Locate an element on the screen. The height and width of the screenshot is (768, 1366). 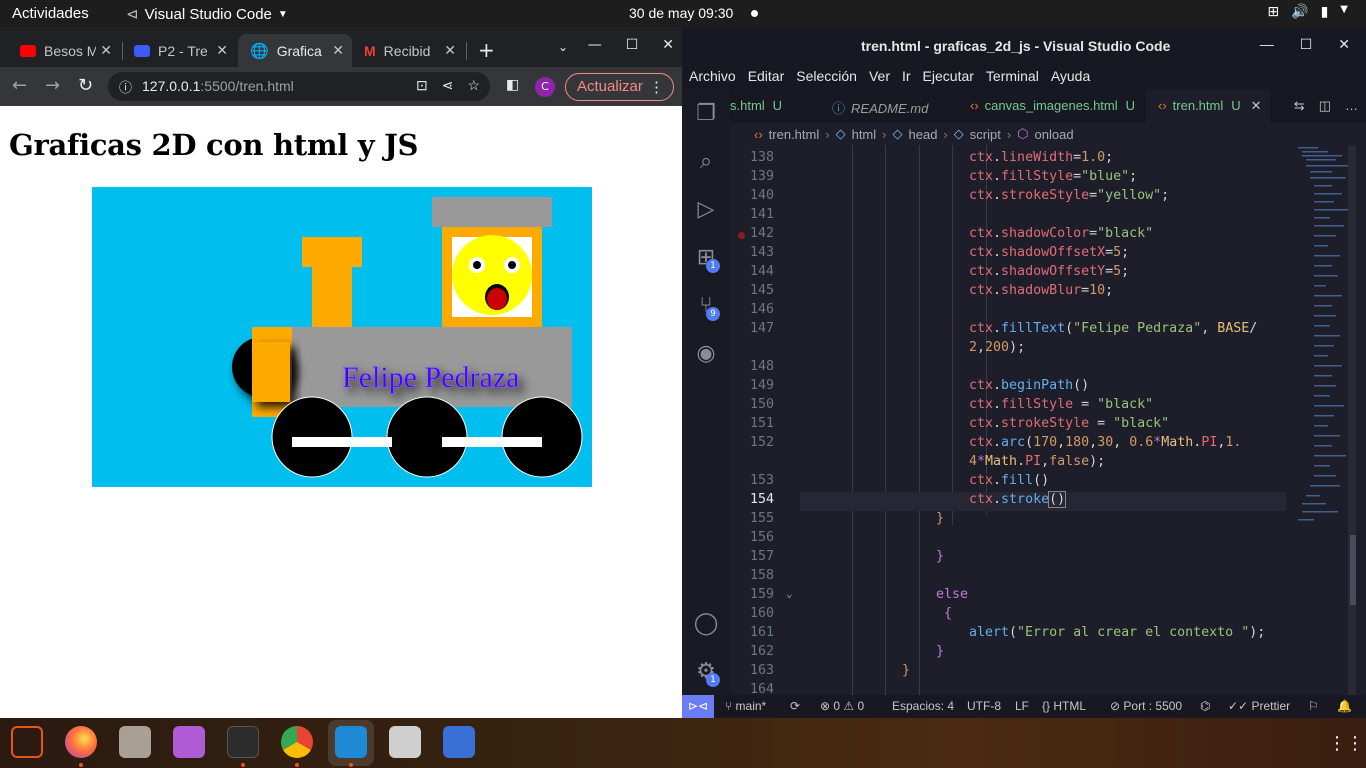
screenshot-icon is located at coordinates (27, 742).